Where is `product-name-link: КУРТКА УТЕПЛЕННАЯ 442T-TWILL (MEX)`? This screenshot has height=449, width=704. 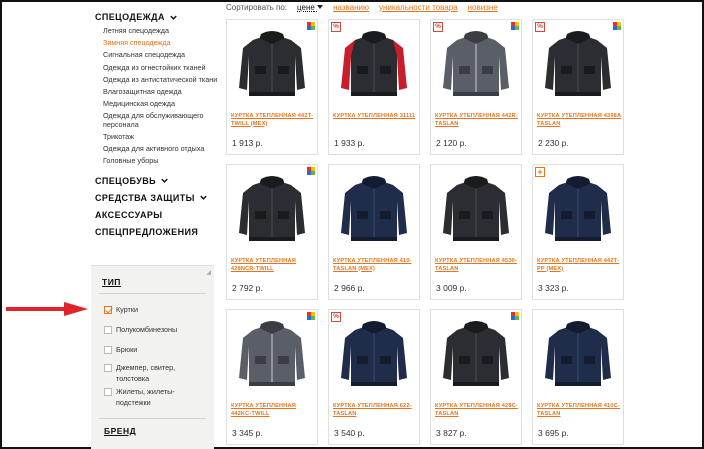
product-name-link: КУРТКА УТЕПЛЕННАЯ 442T-TWILL (MEX) is located at coordinates (274, 120).